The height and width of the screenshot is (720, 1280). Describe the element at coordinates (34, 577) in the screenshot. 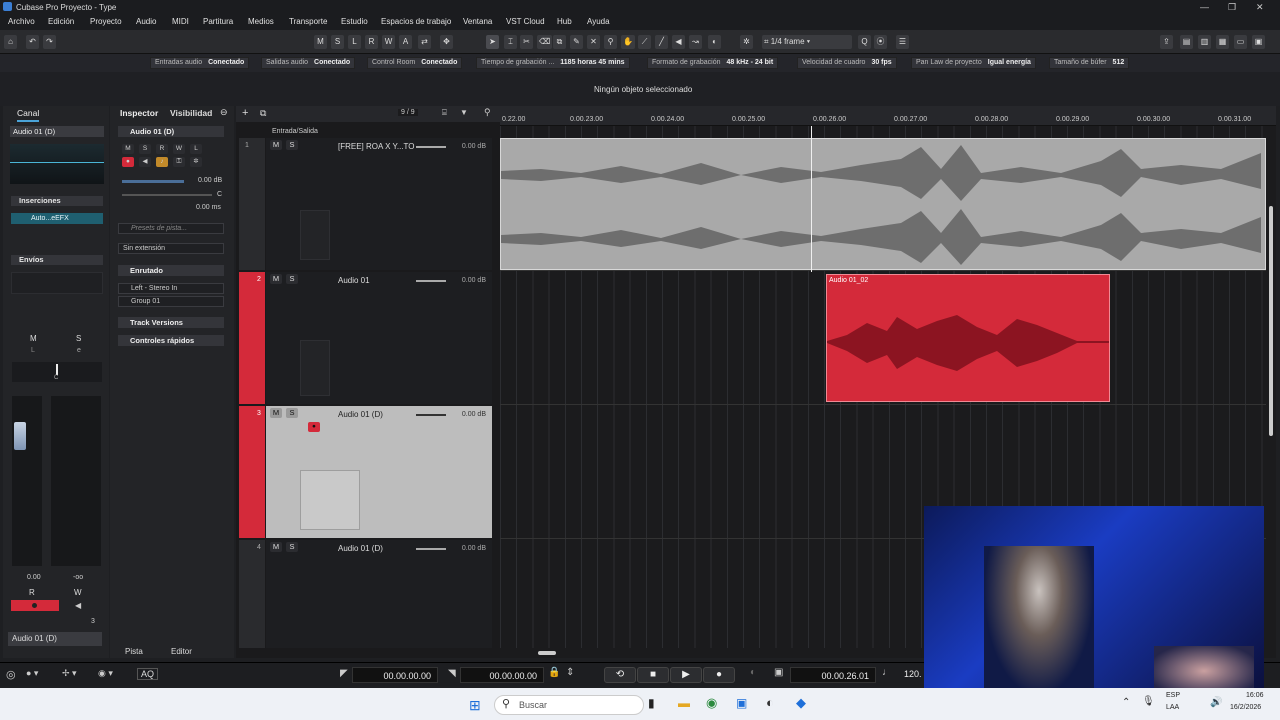

I see `volume-value: 0.00` at that location.